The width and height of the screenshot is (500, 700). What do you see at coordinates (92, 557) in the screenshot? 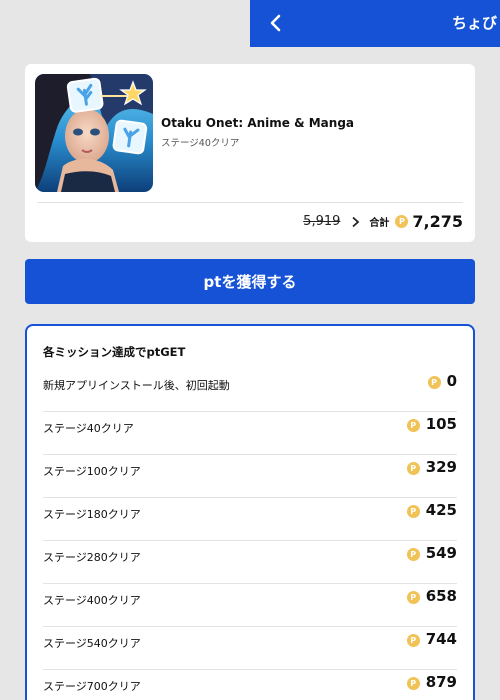
I see `mission-label: ステージ280クリア` at bounding box center [92, 557].